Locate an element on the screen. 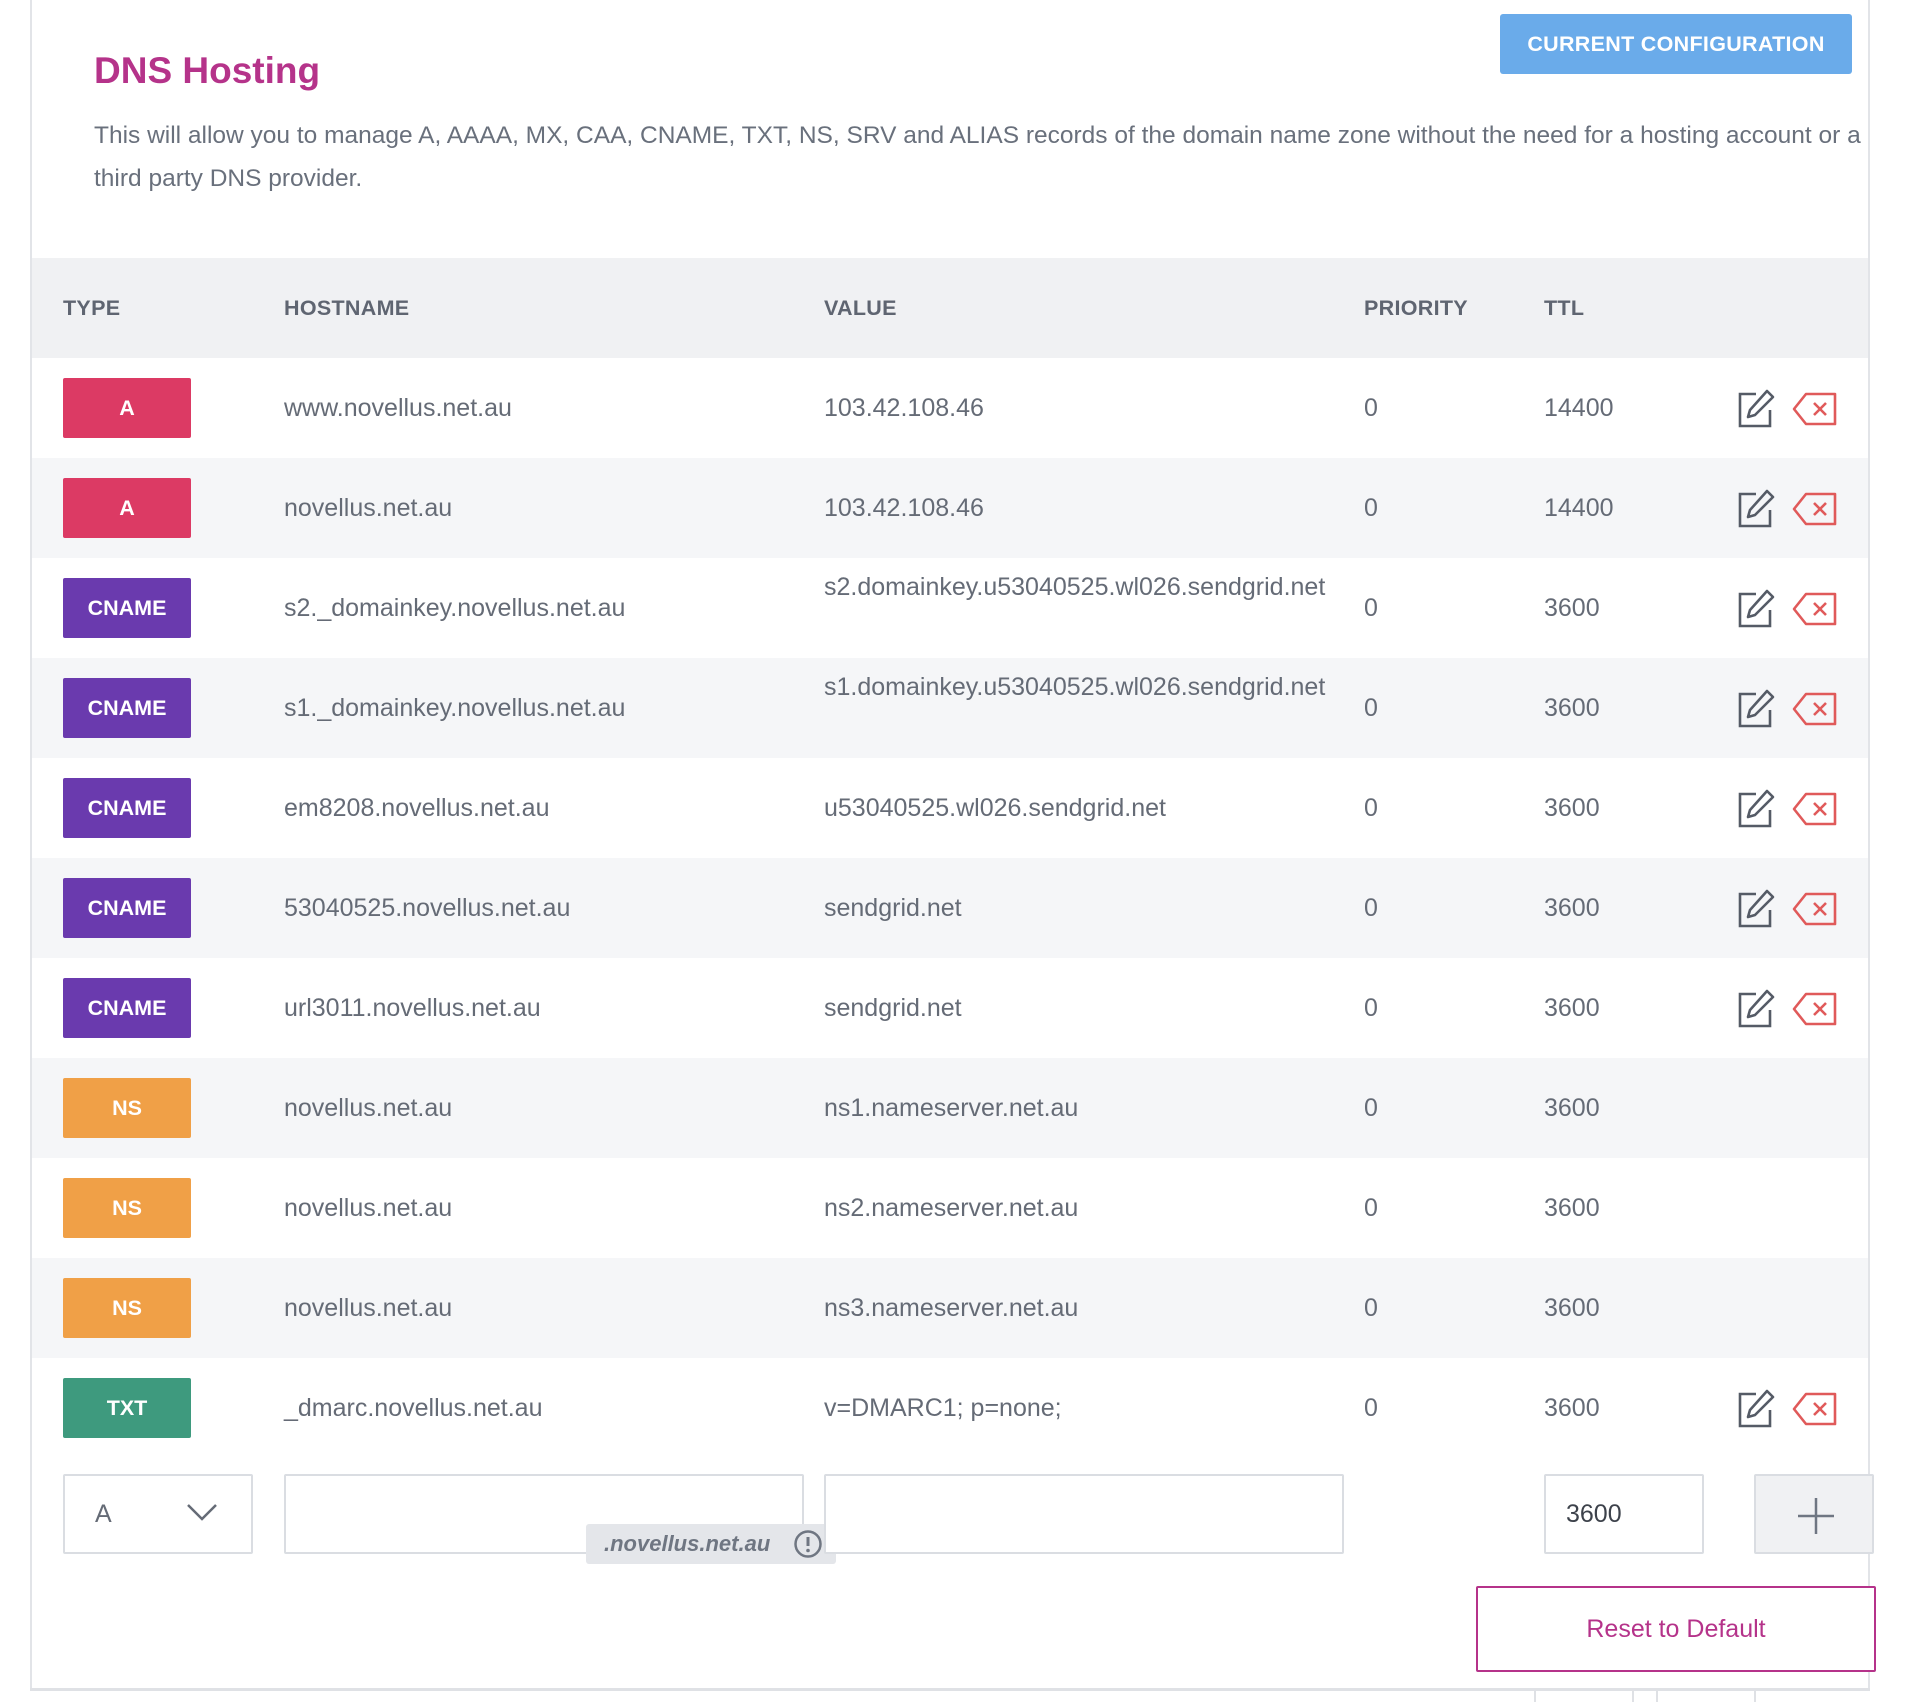 The height and width of the screenshot is (1702, 1908). page-title: DNS Hosting is located at coordinates (207, 70).